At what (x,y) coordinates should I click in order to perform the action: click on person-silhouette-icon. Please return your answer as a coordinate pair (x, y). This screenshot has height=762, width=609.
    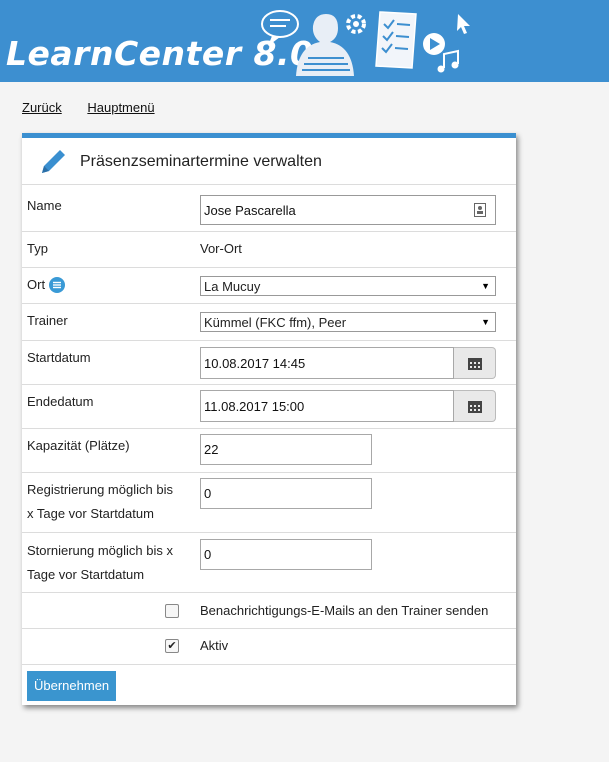
    Looking at the image, I should click on (325, 45).